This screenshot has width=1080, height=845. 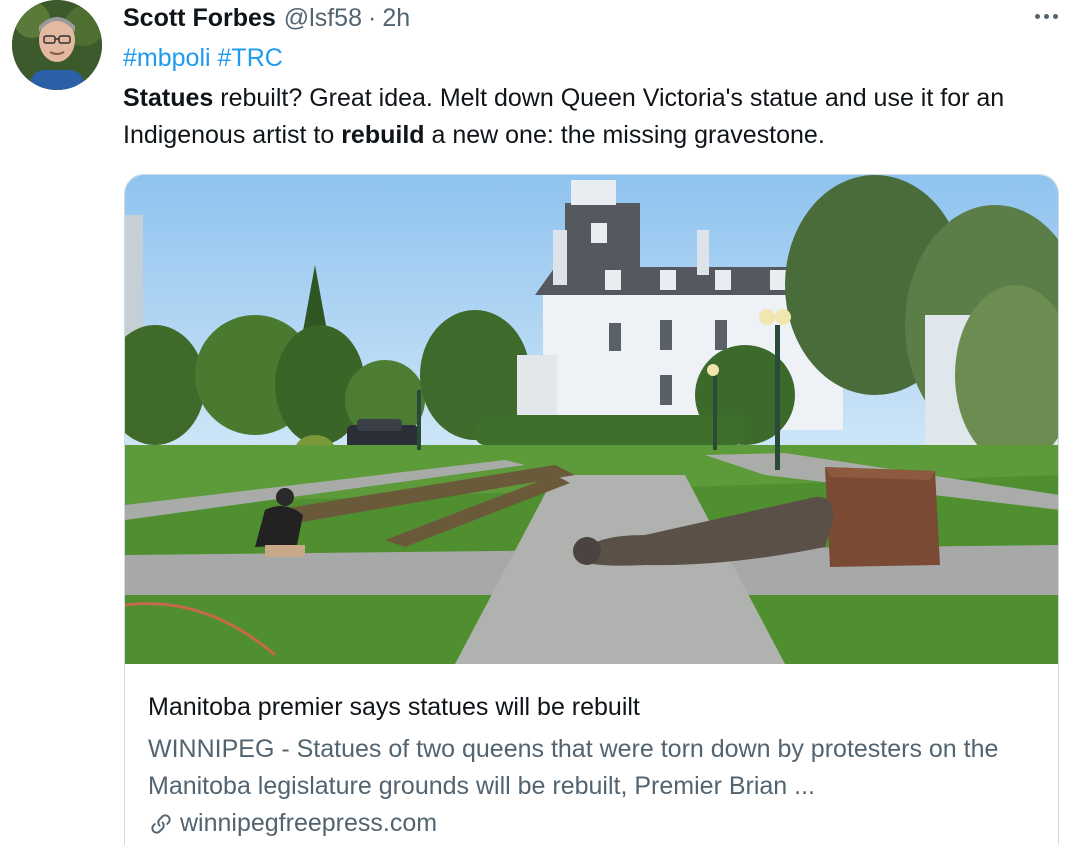 I want to click on hashtag-mbpoli: #mbpoli, so click(x=167, y=58).